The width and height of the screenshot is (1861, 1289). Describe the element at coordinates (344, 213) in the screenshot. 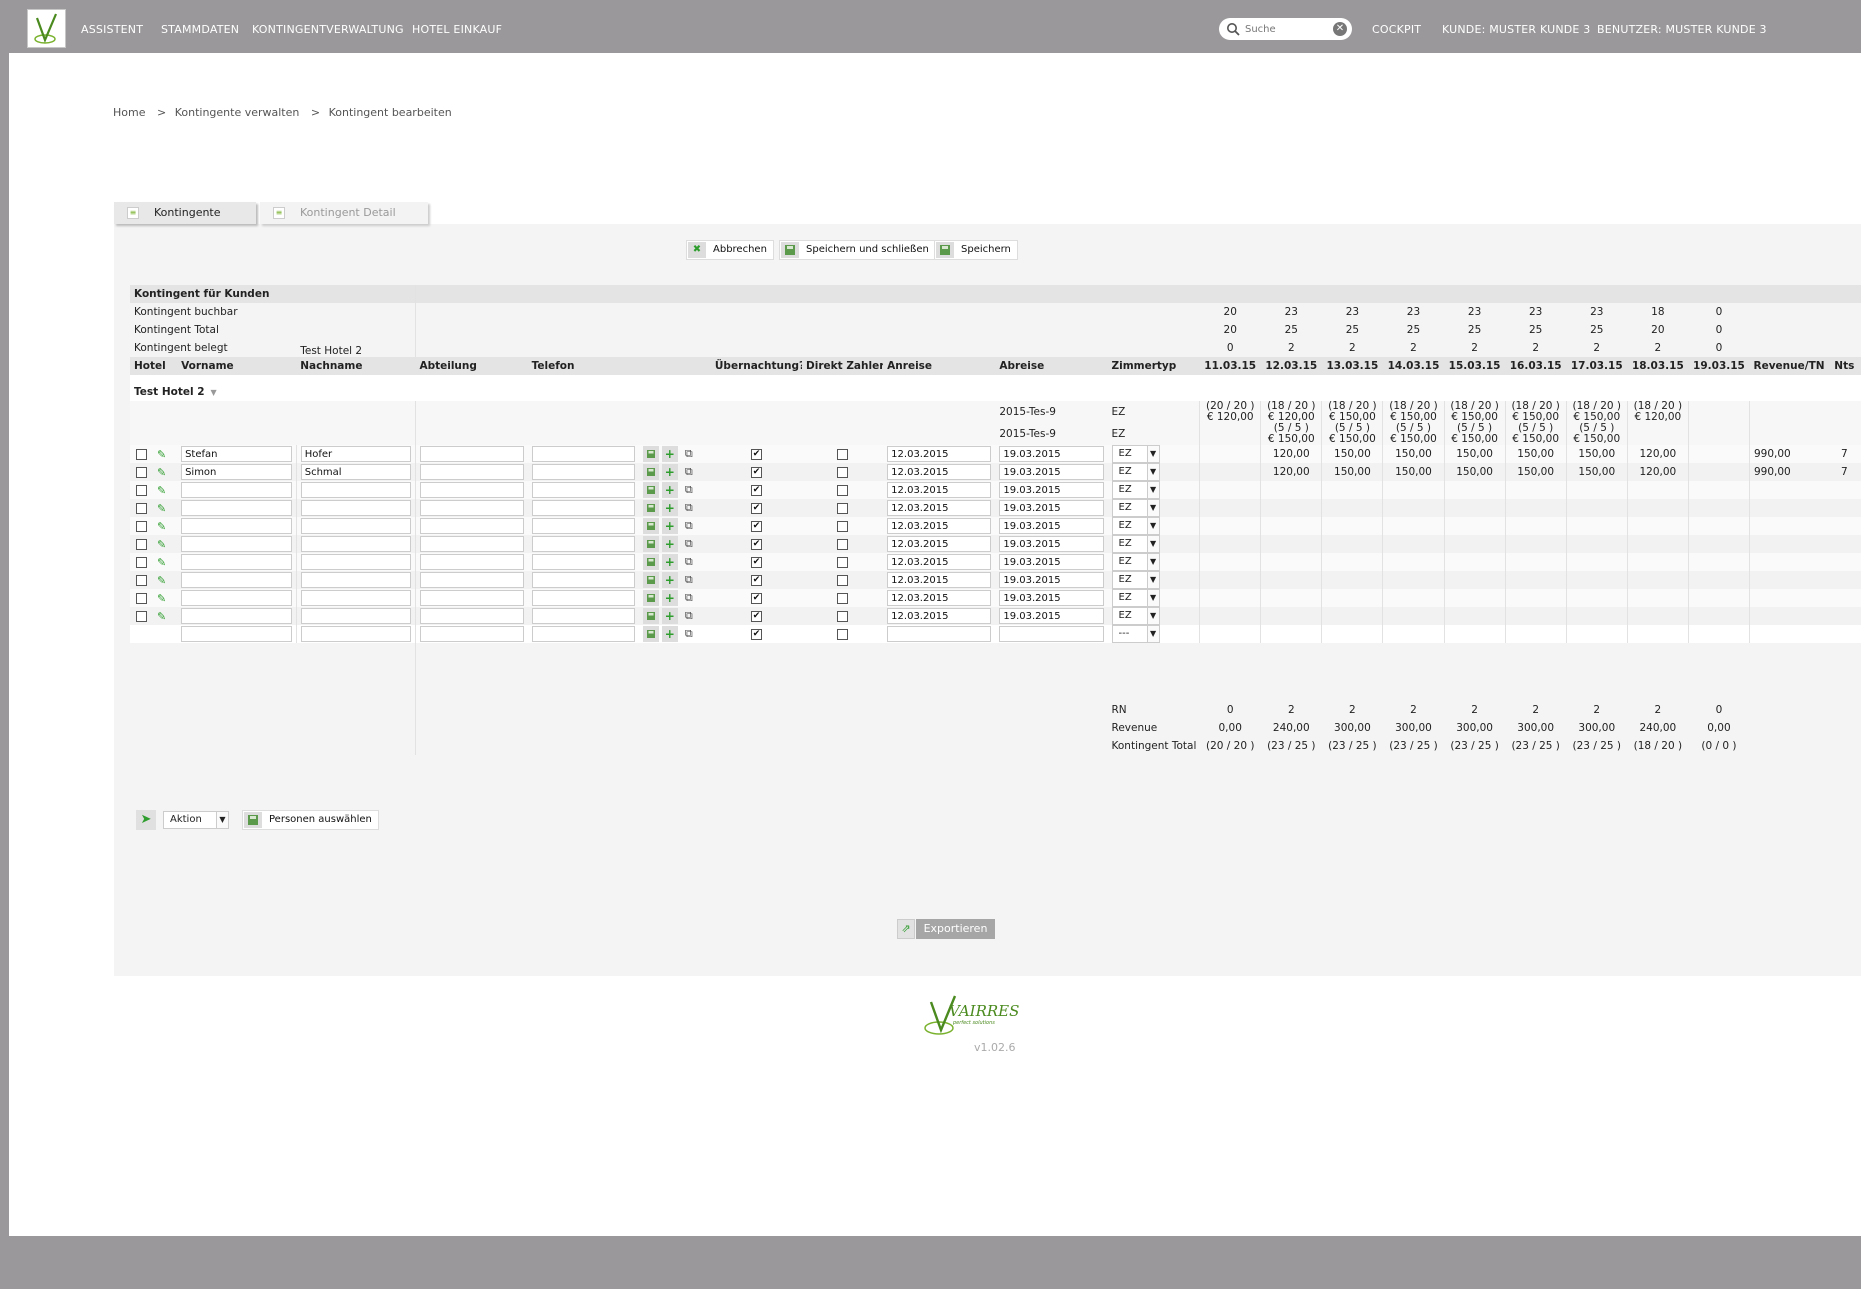

I see `tab-kontingent-detail: ≡ Kontingent Detail` at that location.